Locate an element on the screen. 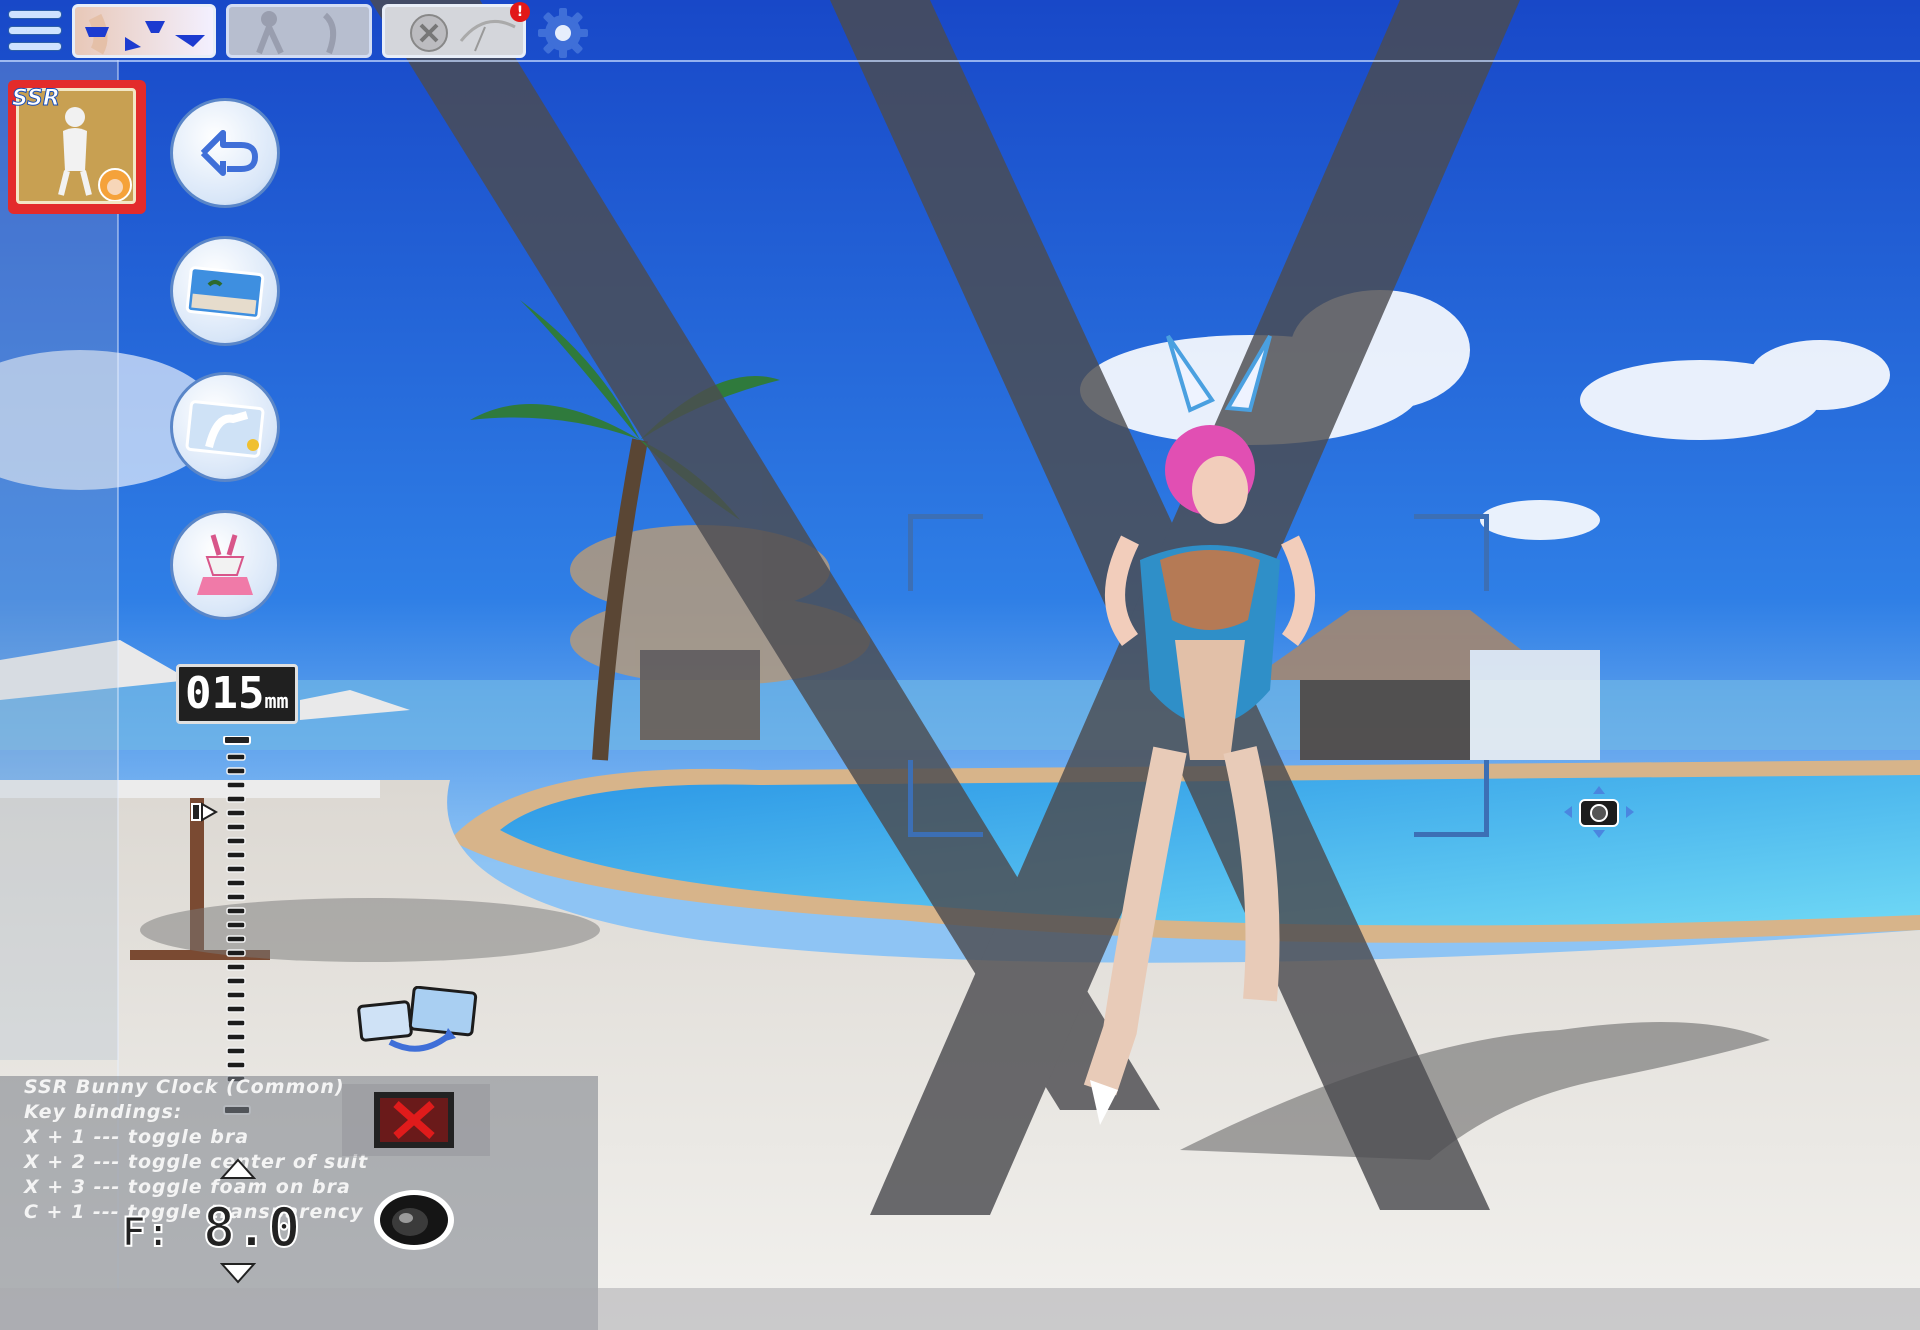  background-button is located at coordinates (225, 291).